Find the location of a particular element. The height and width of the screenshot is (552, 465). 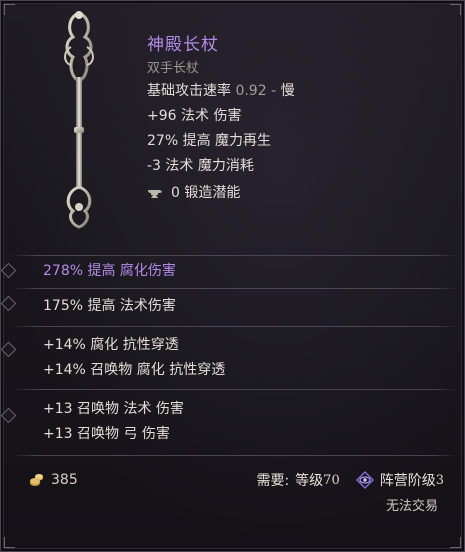

affix-line: 278% 提高 腐化伤害 is located at coordinates (109, 271).